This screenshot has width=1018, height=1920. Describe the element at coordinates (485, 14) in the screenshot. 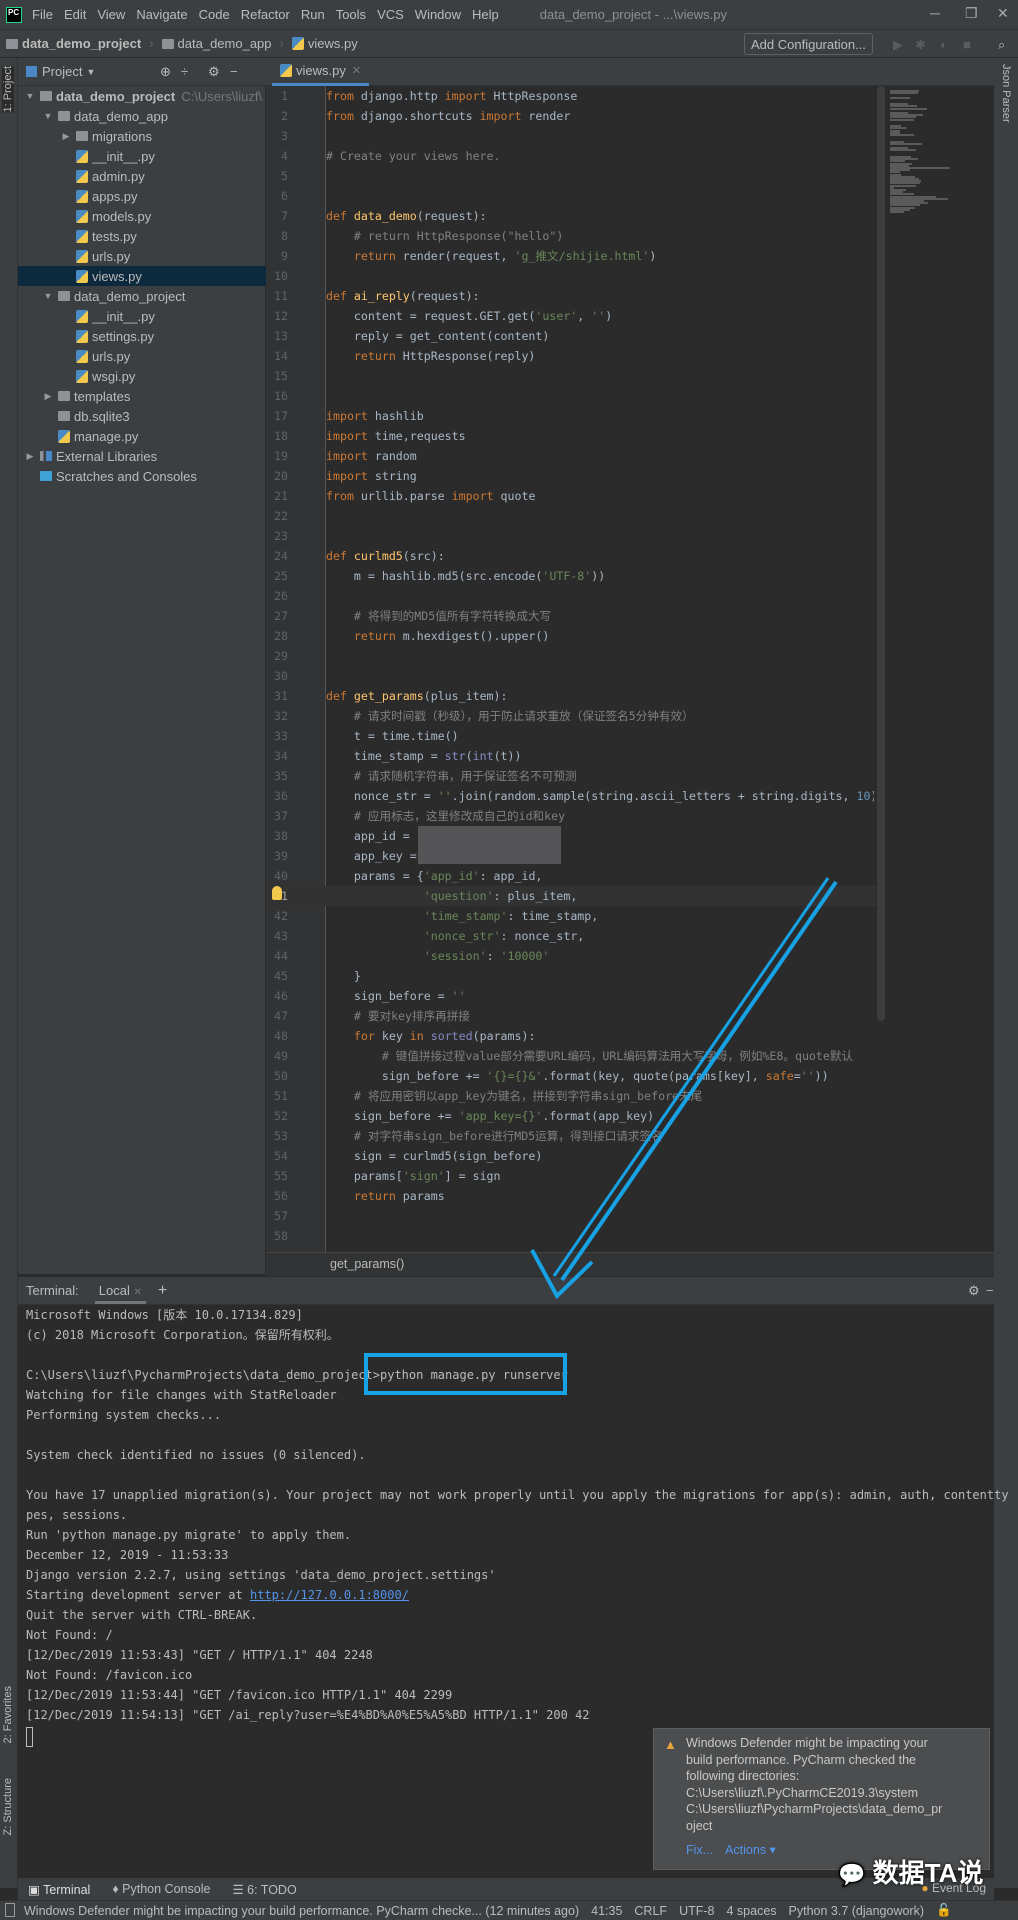

I see `menu-help: Help` at that location.